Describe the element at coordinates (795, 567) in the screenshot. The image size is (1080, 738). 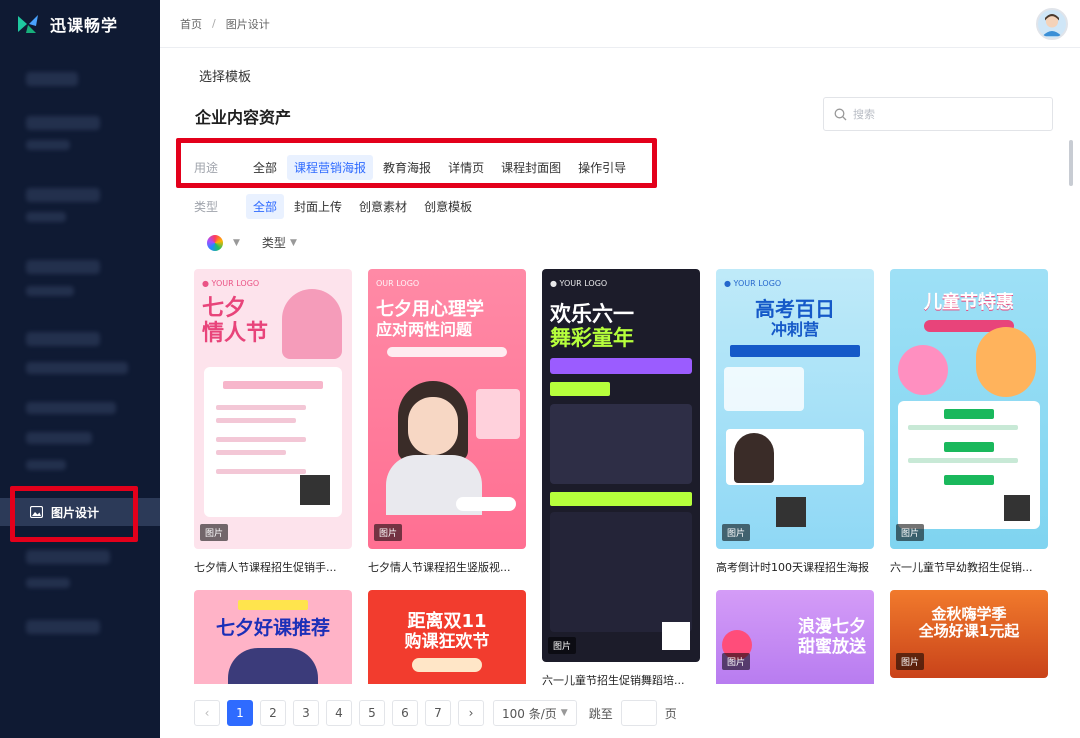
I see `template-caption: 高考倒计时100天课程招生海报` at that location.